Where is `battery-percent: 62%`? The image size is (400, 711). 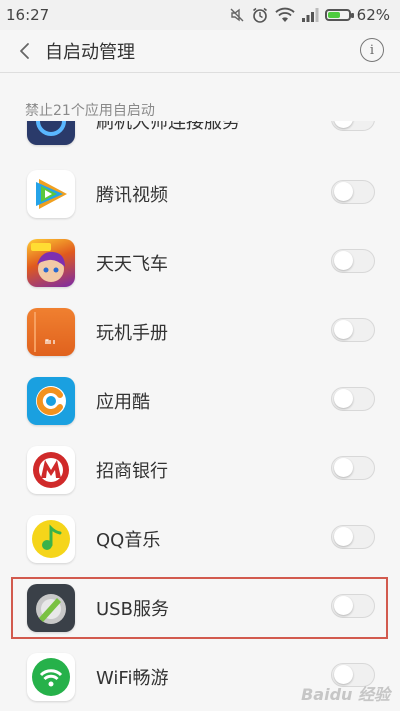 battery-percent: 62% is located at coordinates (373, 15).